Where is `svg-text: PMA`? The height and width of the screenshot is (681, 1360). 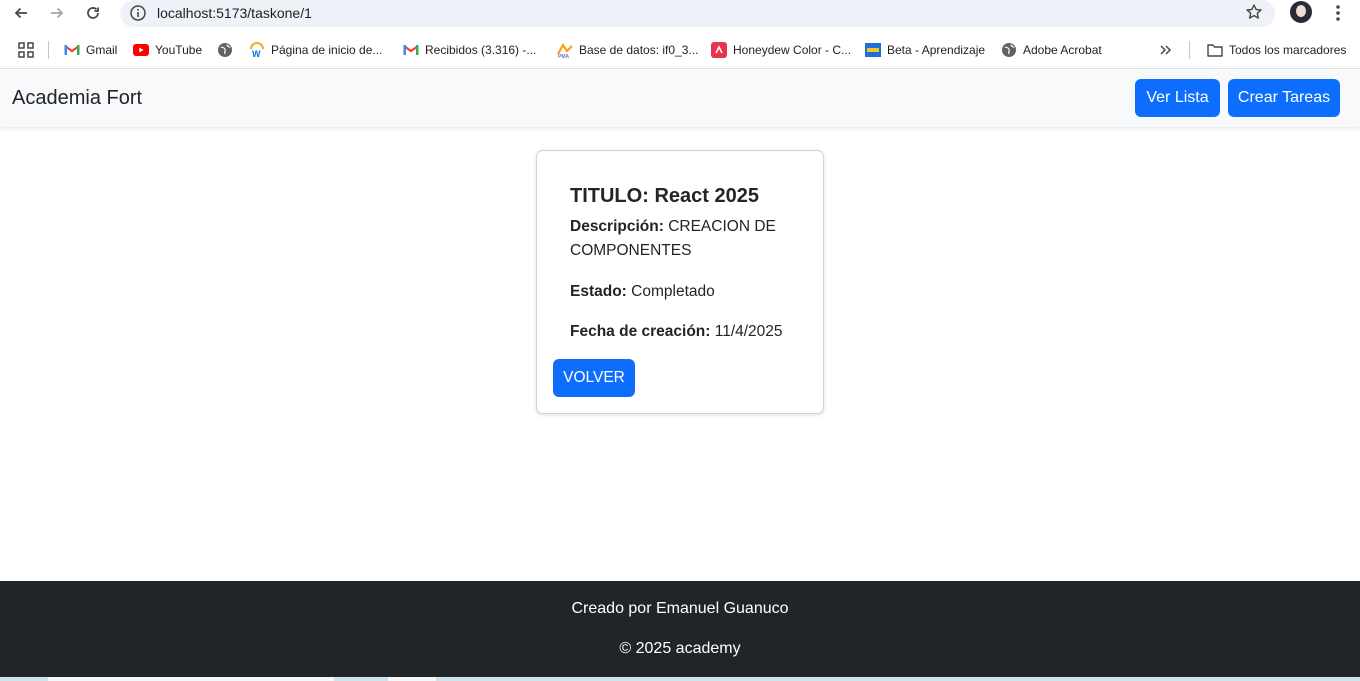
svg-text: PMA is located at coordinates (564, 56).